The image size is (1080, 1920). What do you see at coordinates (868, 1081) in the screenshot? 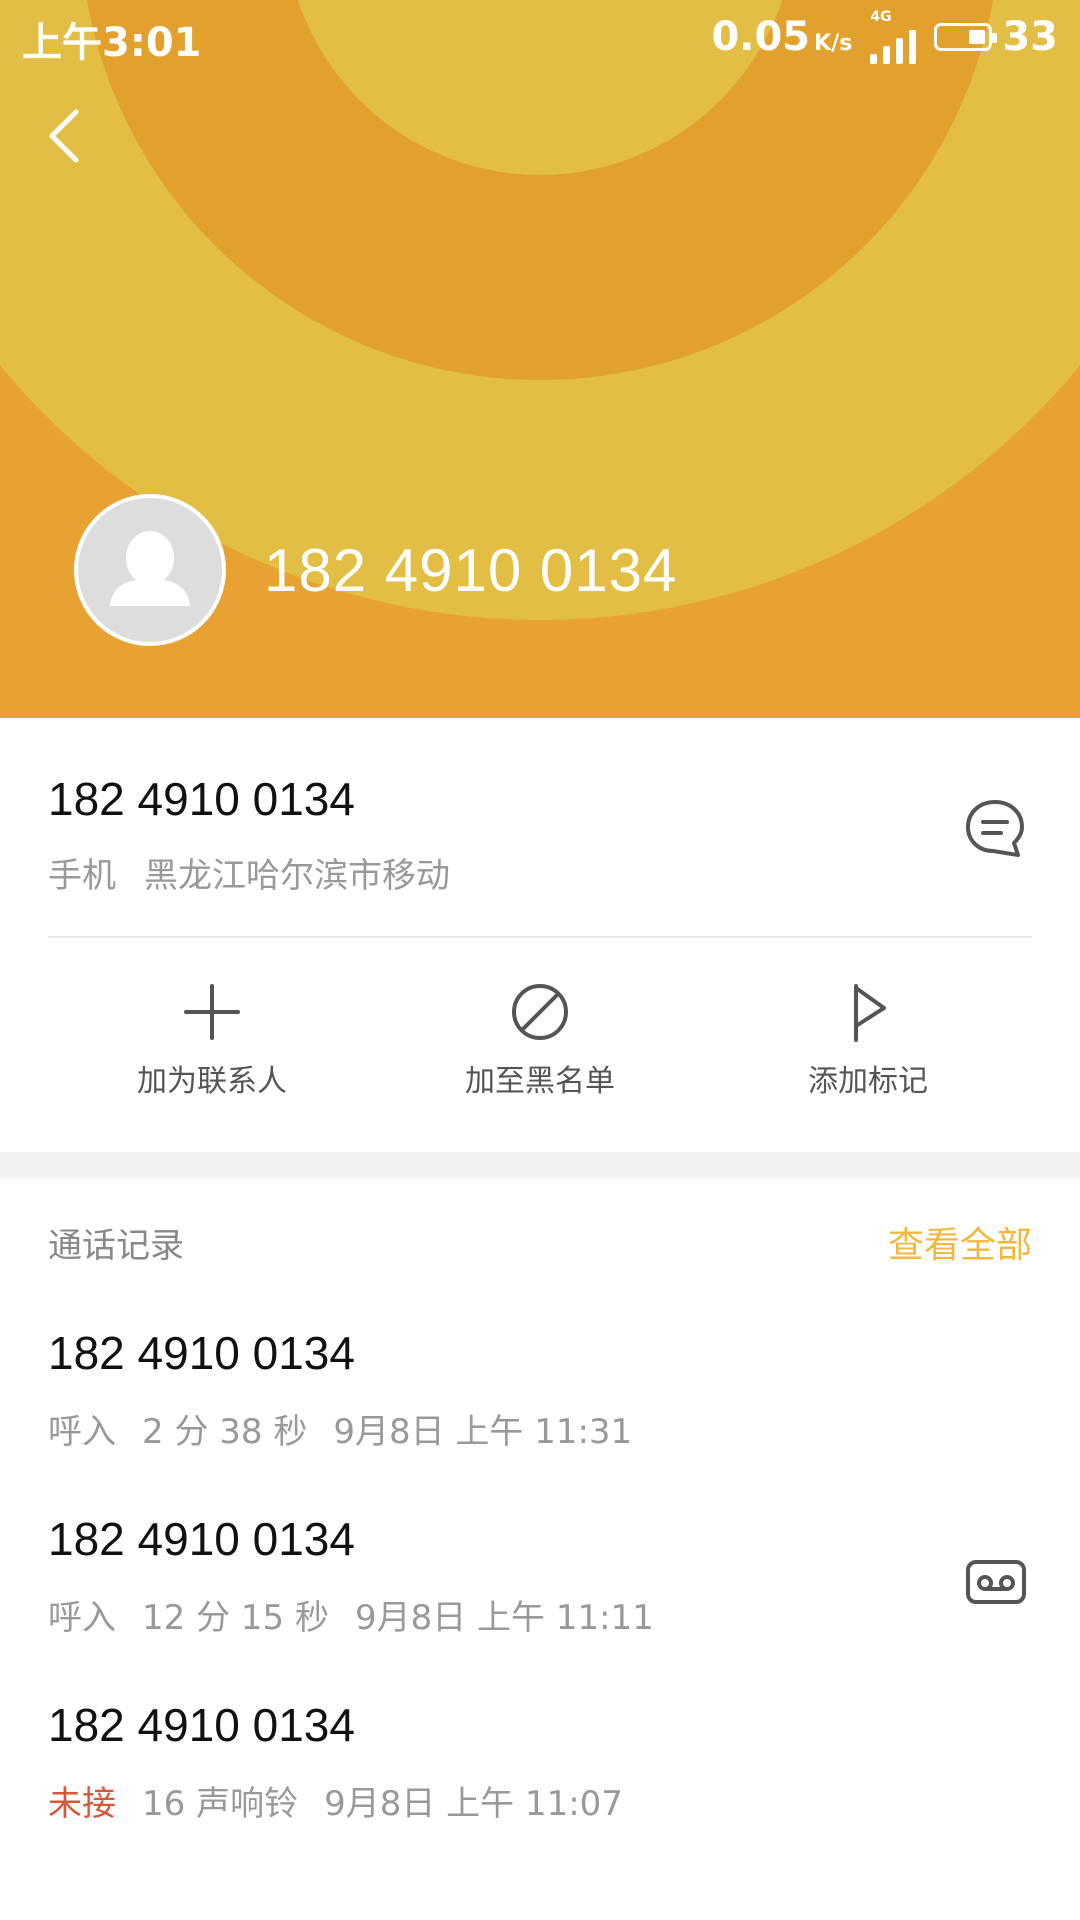
I see `add-tag-label: 添加标记` at bounding box center [868, 1081].